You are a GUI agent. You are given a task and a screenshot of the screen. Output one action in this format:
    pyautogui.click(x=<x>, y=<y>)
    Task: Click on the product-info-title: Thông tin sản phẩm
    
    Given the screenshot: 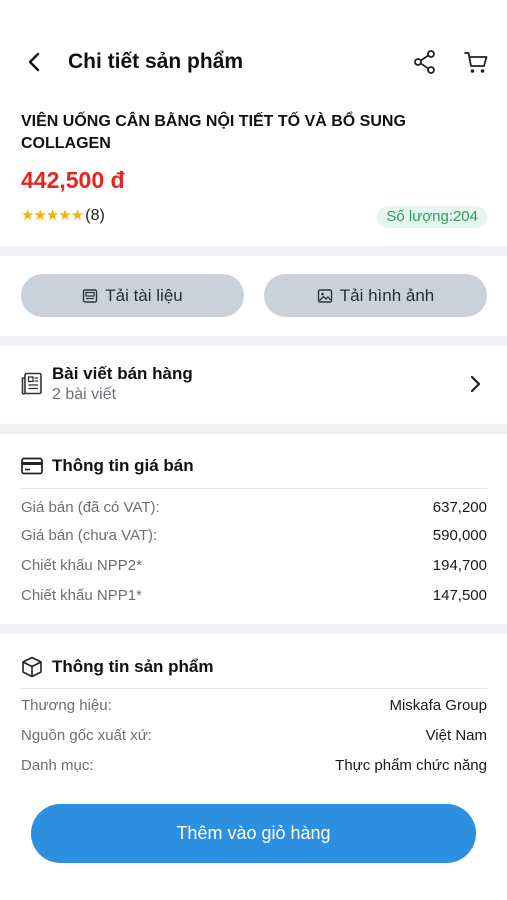 What is the action you would take?
    pyautogui.click(x=133, y=666)
    